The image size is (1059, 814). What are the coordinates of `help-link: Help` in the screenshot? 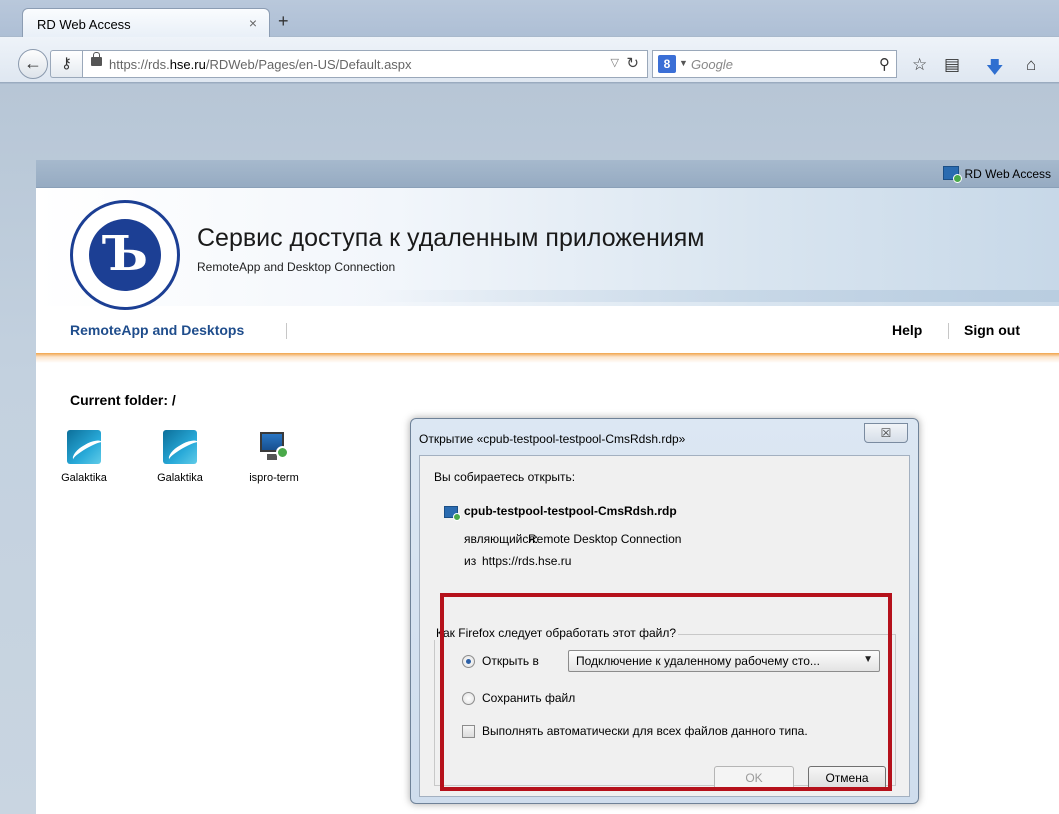 It's located at (907, 330).